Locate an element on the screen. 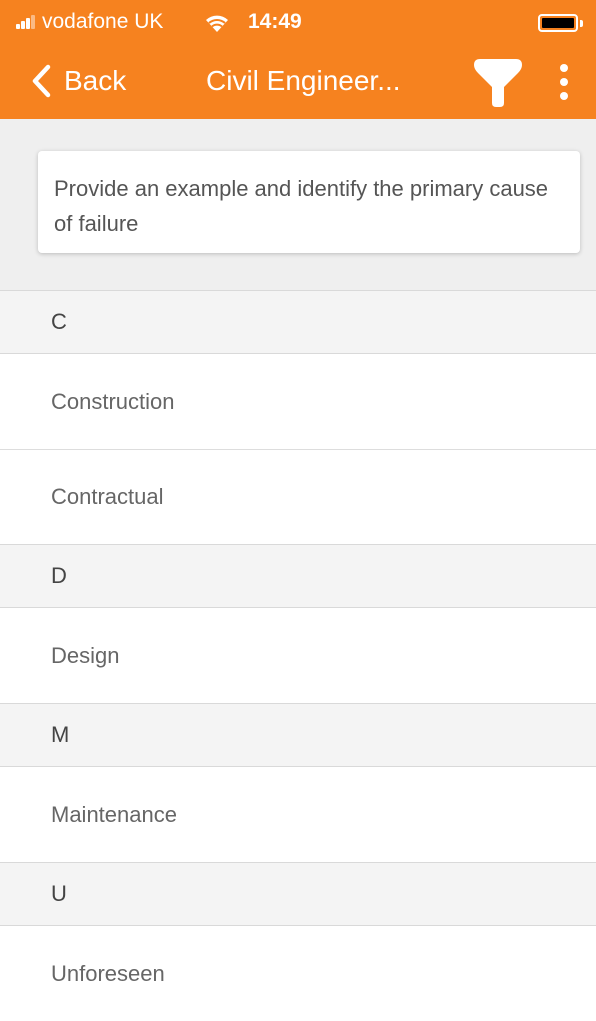  wifi-icon is located at coordinates (217, 23).